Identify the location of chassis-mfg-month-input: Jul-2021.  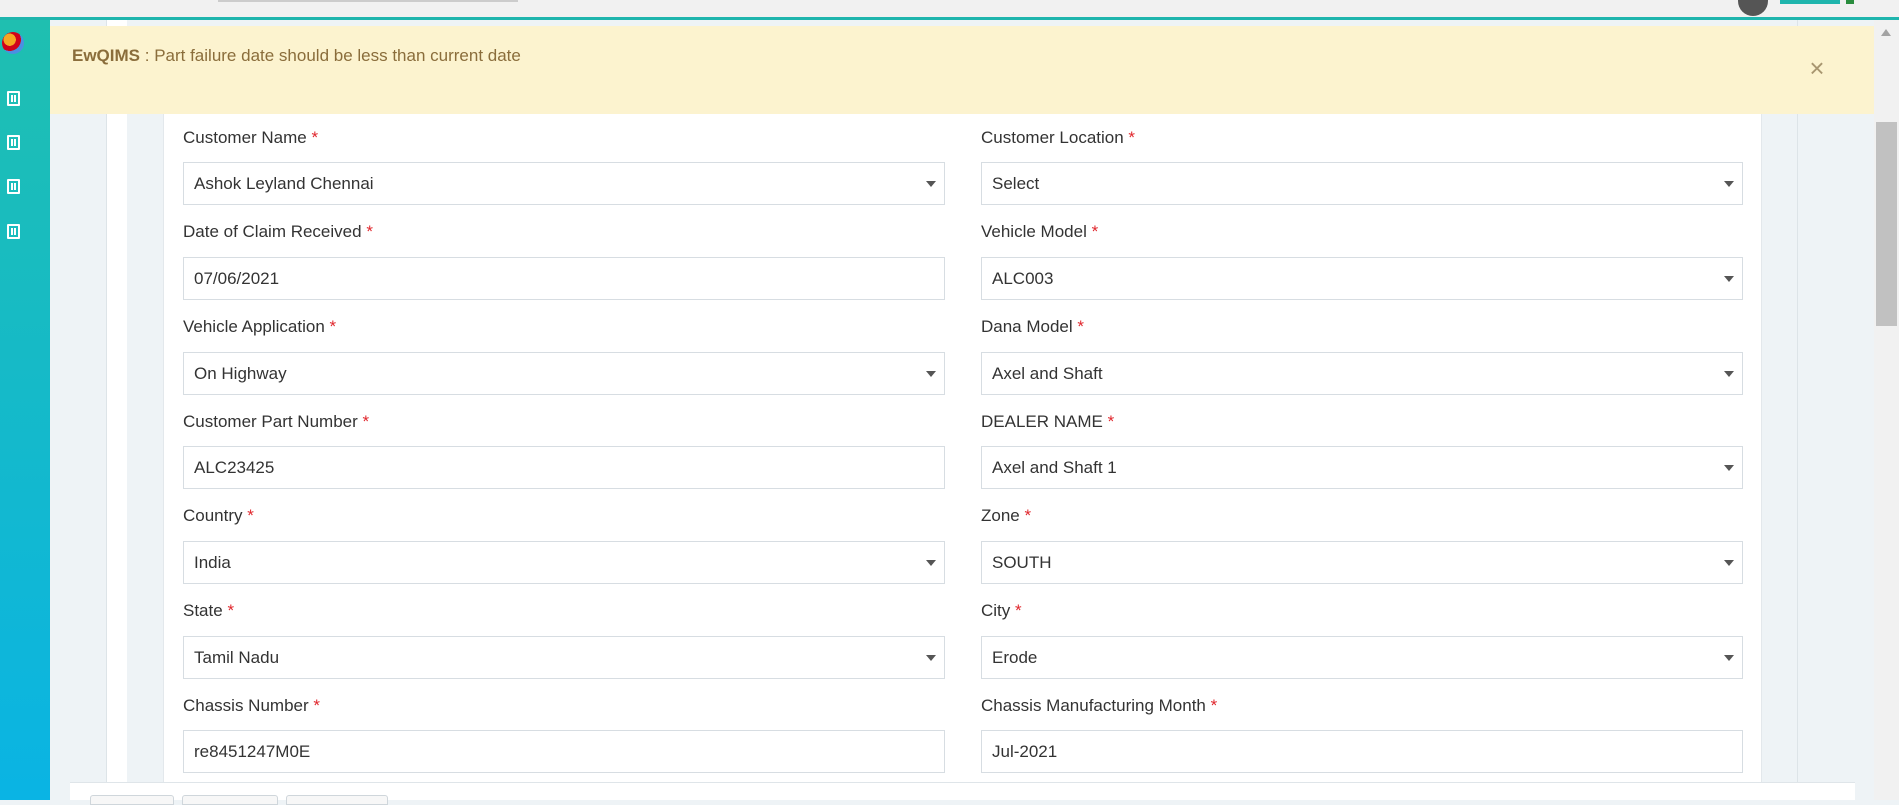
(1362, 751).